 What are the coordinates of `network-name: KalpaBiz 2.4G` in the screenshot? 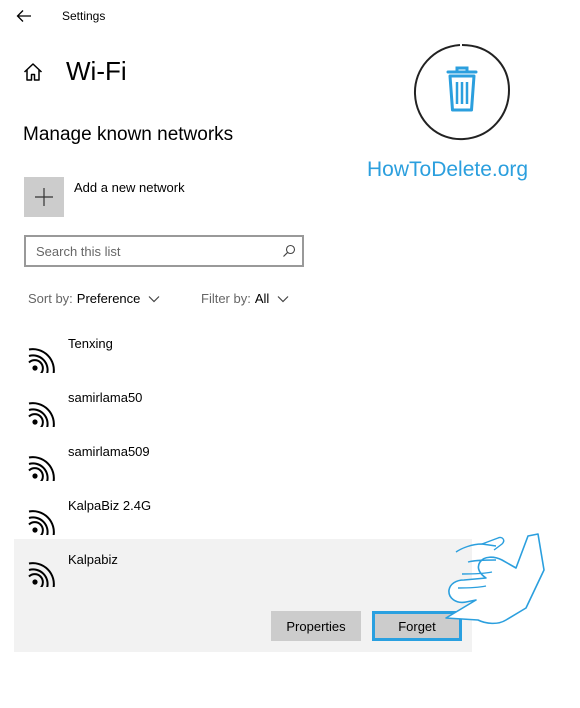 It's located at (110, 505).